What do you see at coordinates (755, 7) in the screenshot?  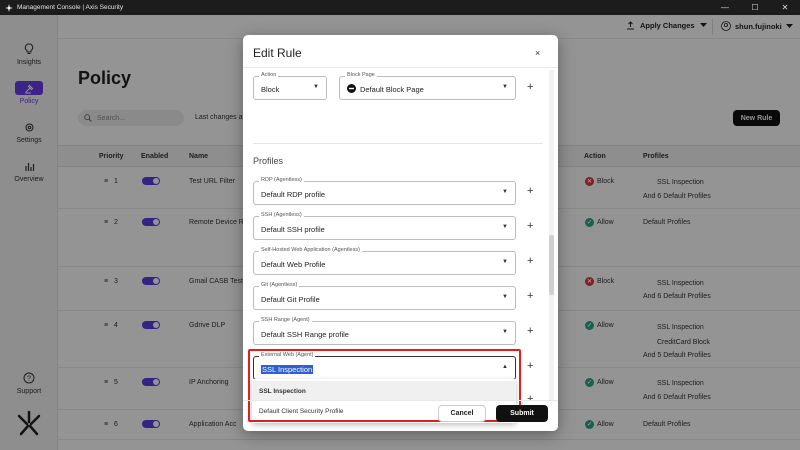 I see `maximize-button: ☐` at bounding box center [755, 7].